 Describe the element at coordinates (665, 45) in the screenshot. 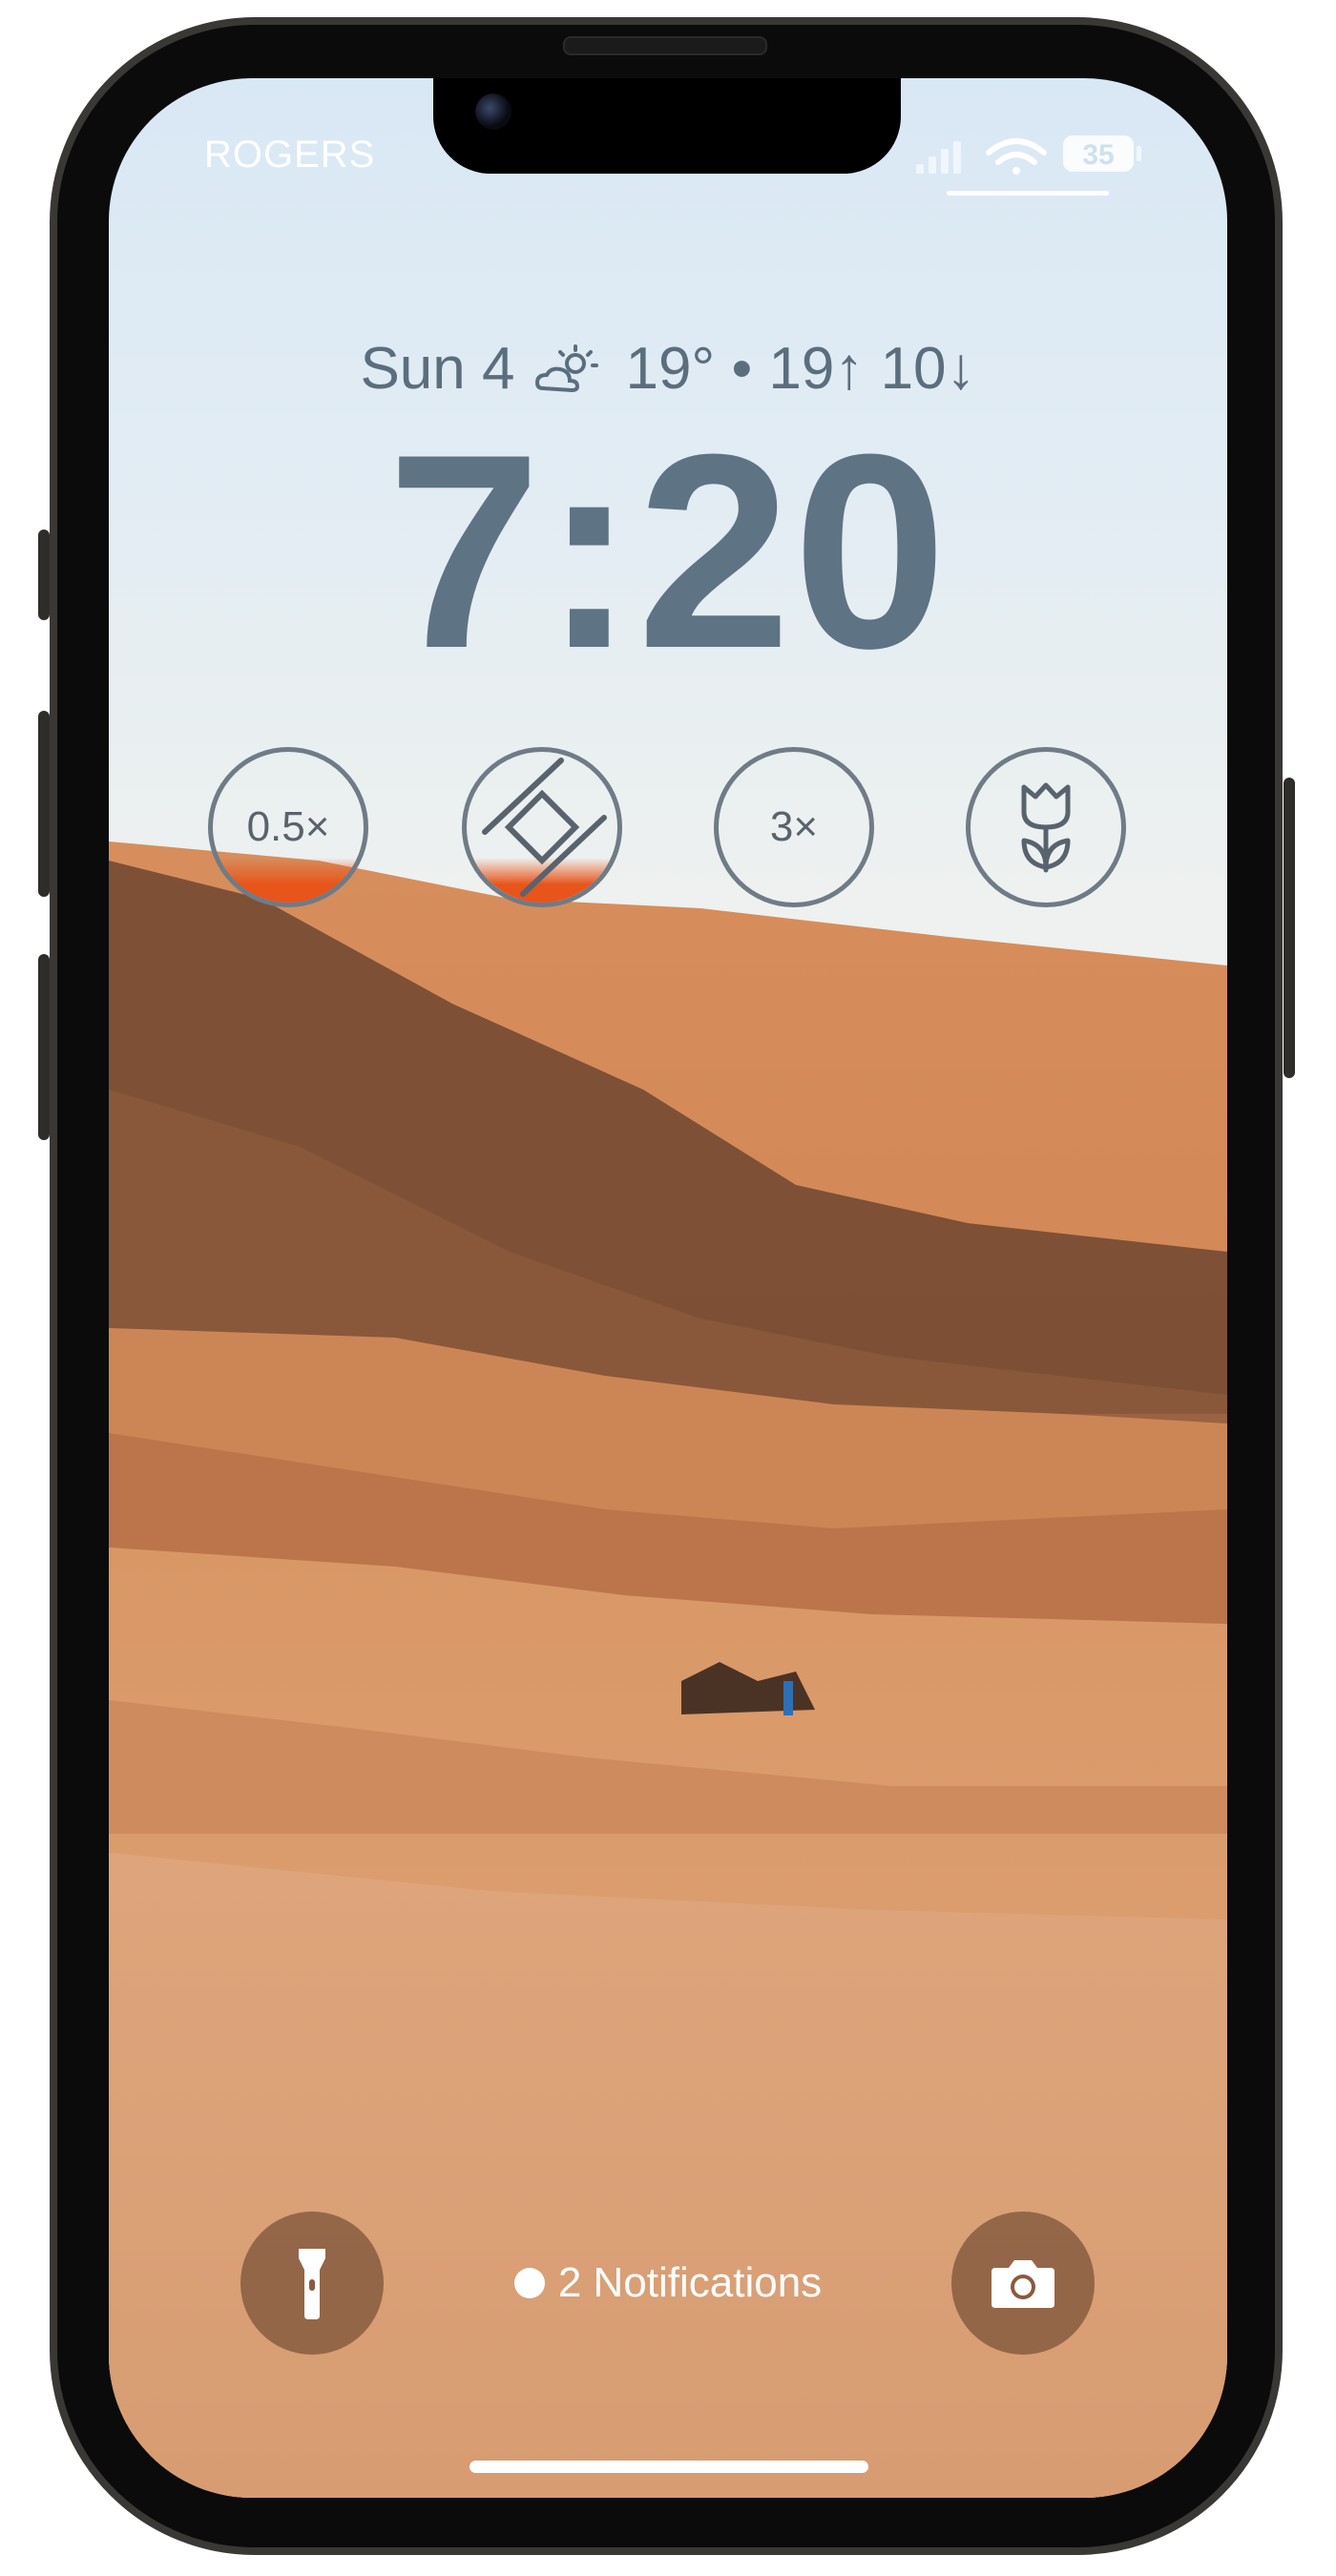

I see `speaker-grille` at that location.